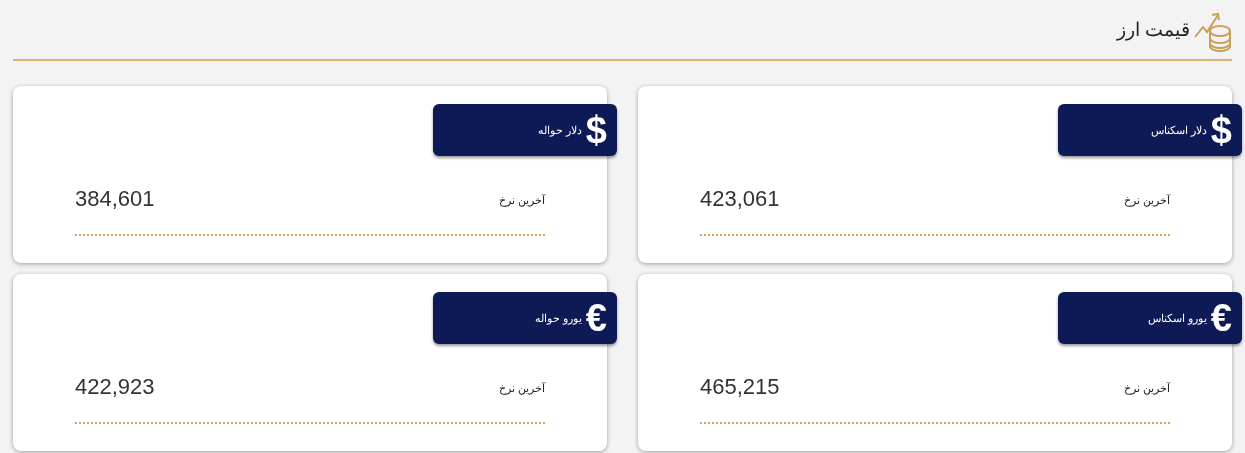 Image resolution: width=1245 pixels, height=453 pixels. I want to click on rate-value: 465,215, so click(740, 387).